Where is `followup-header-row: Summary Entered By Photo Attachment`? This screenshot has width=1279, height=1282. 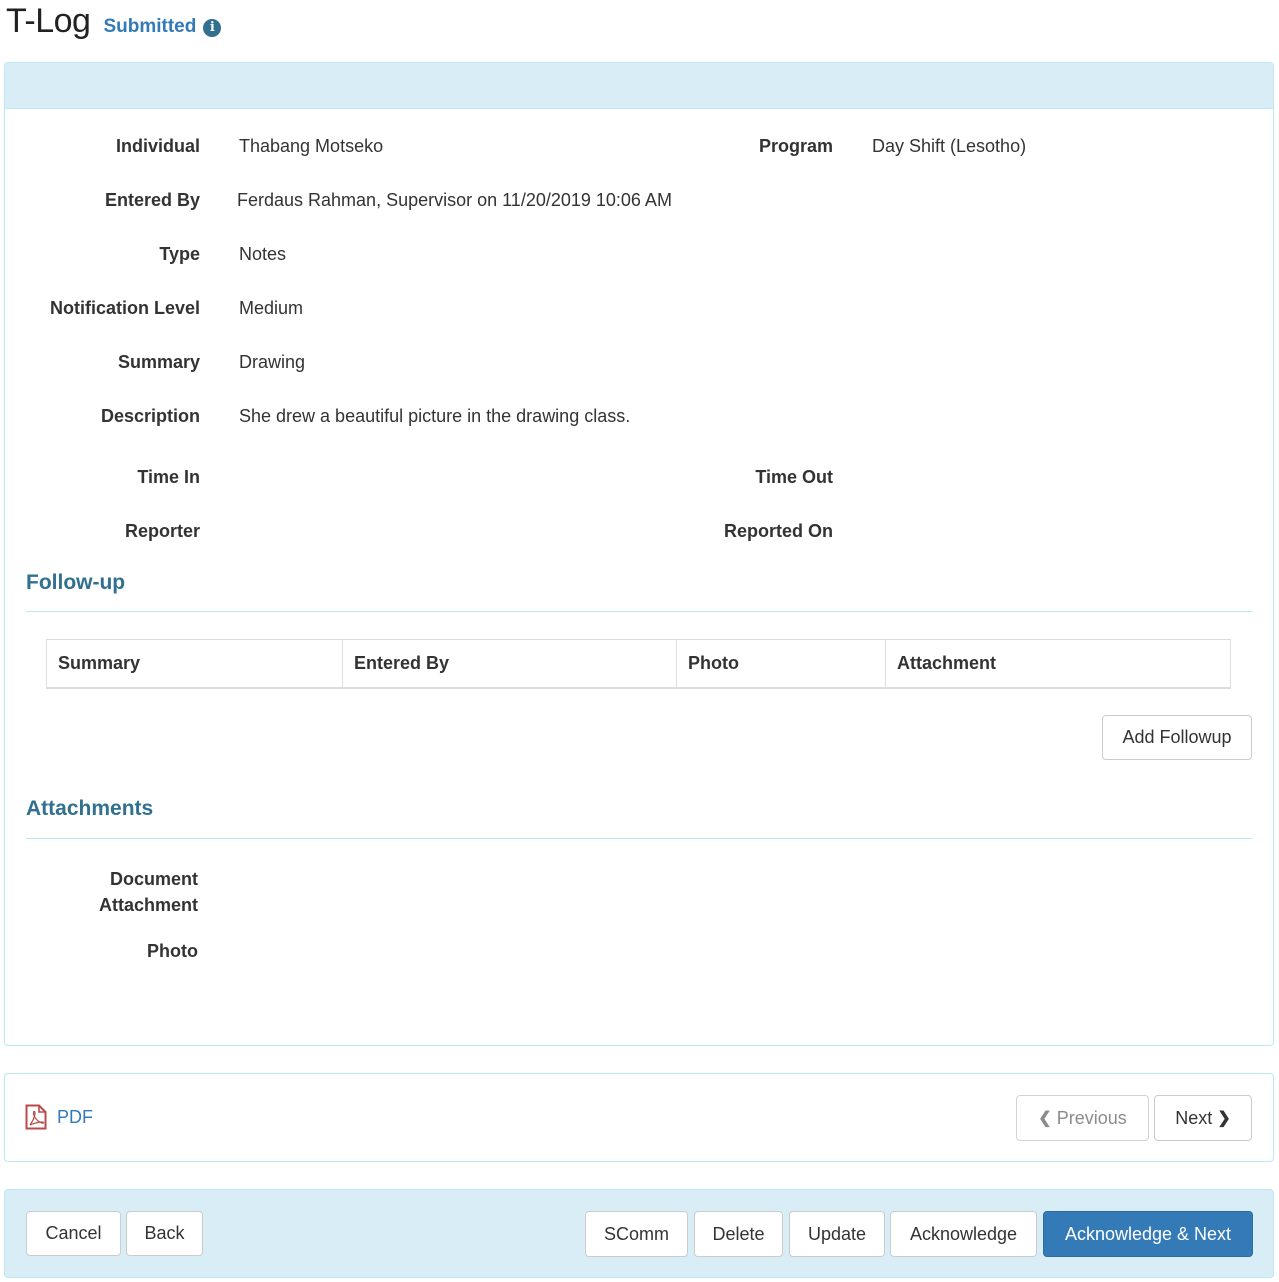 followup-header-row: Summary Entered By Photo Attachment is located at coordinates (638, 664).